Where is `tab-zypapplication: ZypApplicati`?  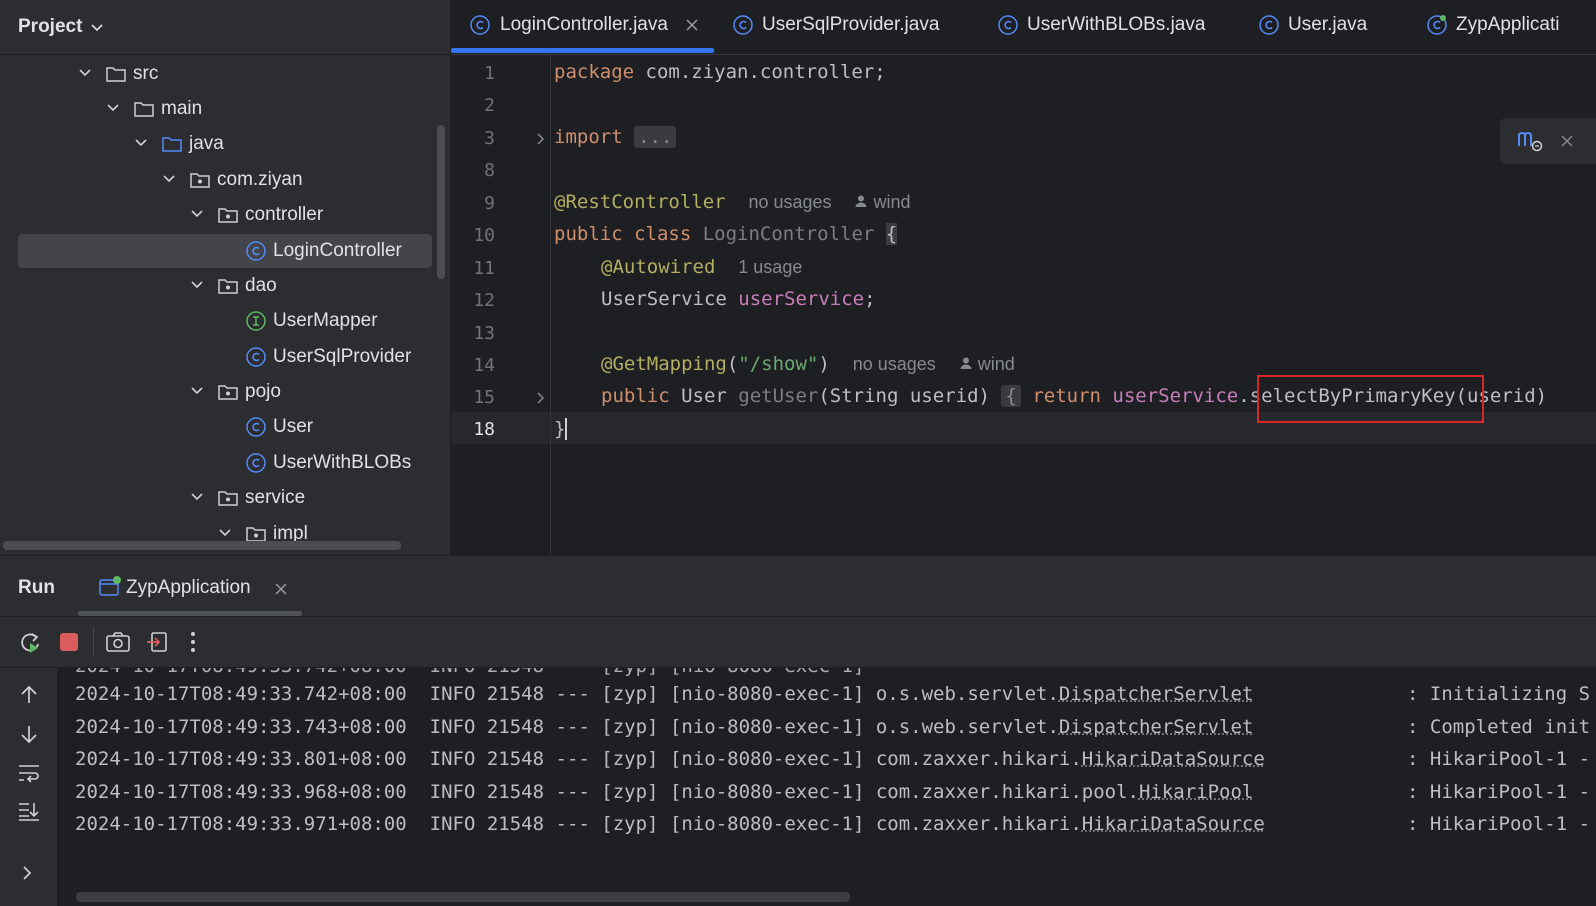 tab-zypapplication: ZypApplicati is located at coordinates (1511, 27).